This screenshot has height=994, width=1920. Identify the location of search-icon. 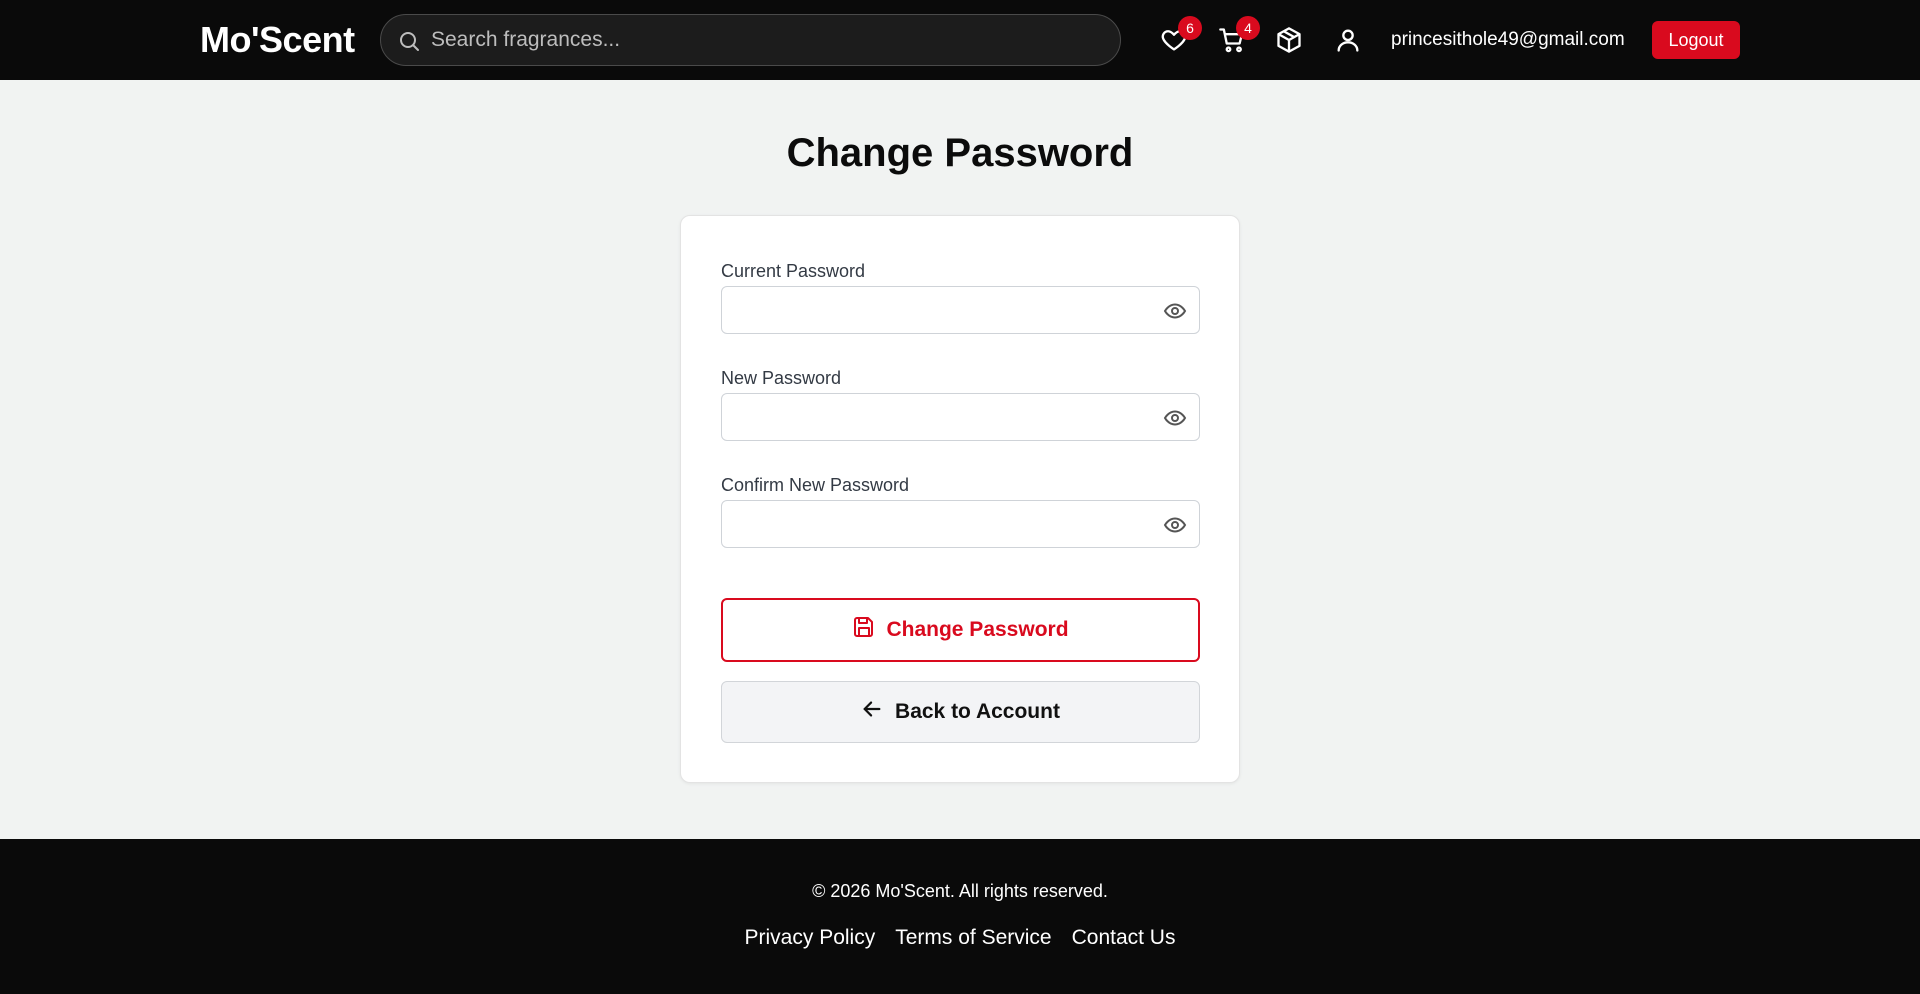
(409, 41).